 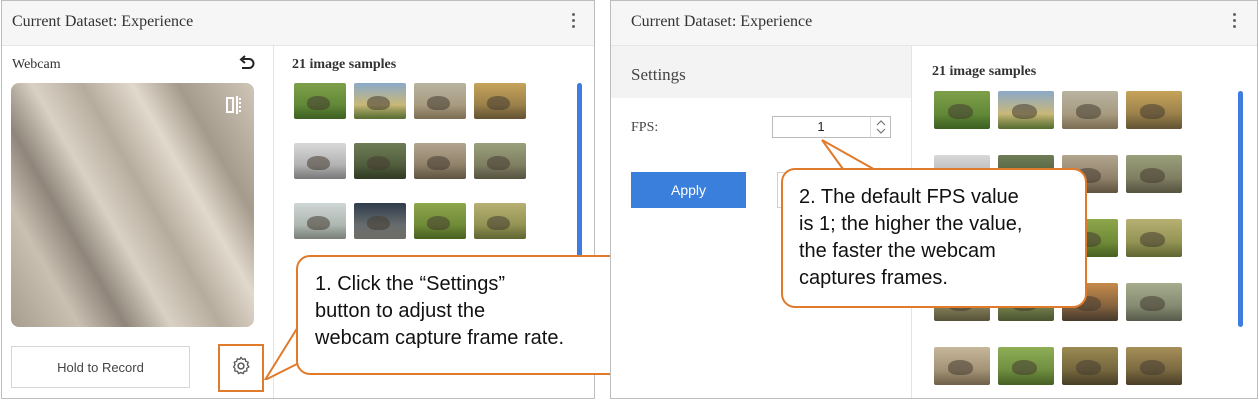 What do you see at coordinates (897, 251) in the screenshot?
I see `callout-line: the faster the webcam` at bounding box center [897, 251].